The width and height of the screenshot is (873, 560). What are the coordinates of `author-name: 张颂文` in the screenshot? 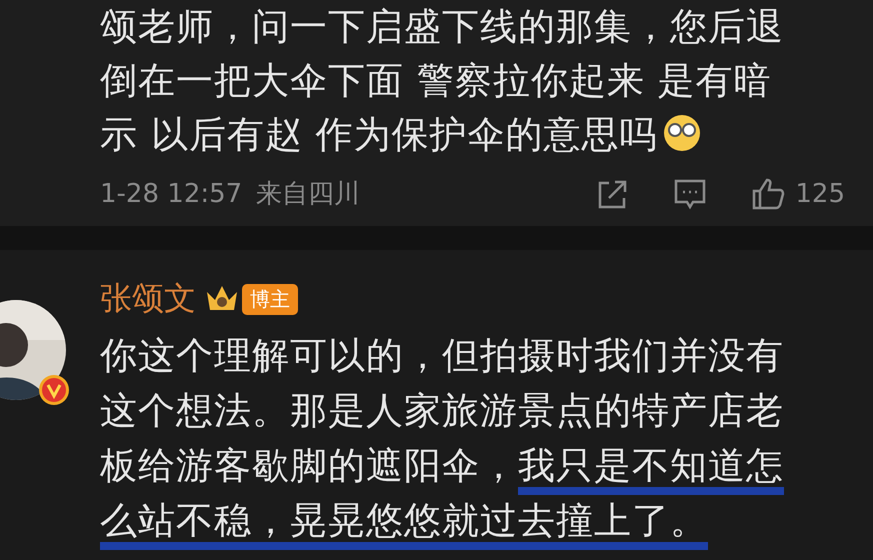 It's located at (148, 299).